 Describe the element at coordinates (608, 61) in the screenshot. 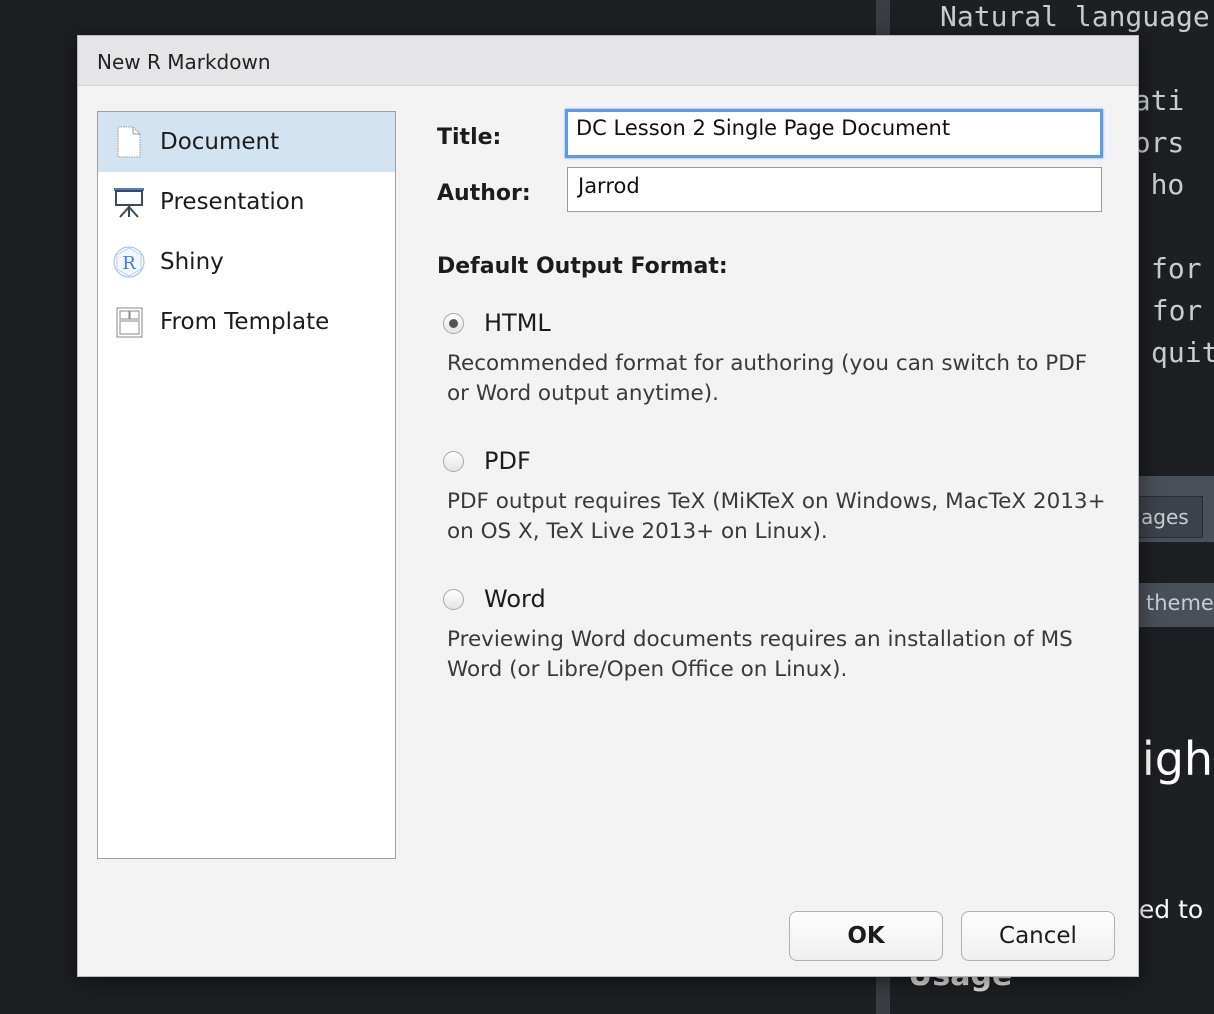

I see `dialog-title: New R Markdown` at that location.